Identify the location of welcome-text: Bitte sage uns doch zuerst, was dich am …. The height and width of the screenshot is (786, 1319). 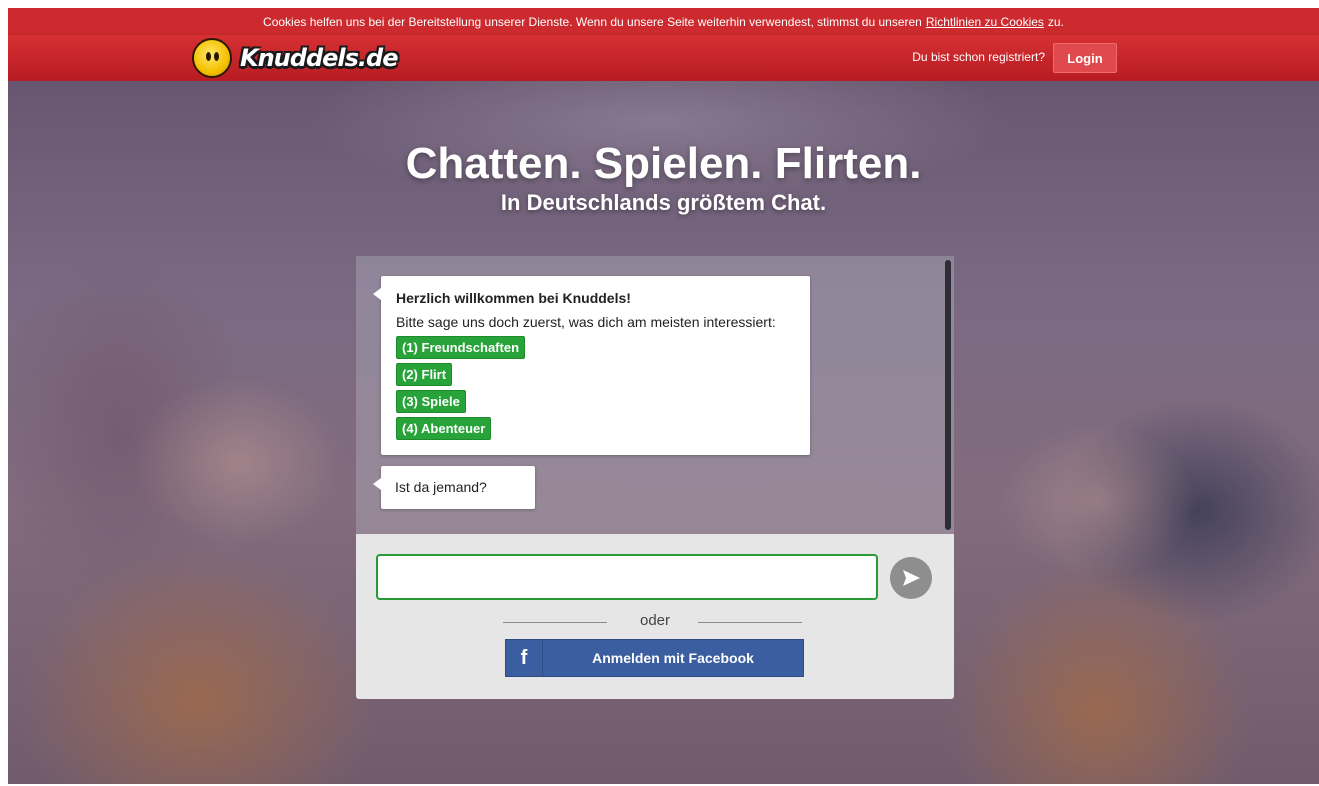
(586, 322).